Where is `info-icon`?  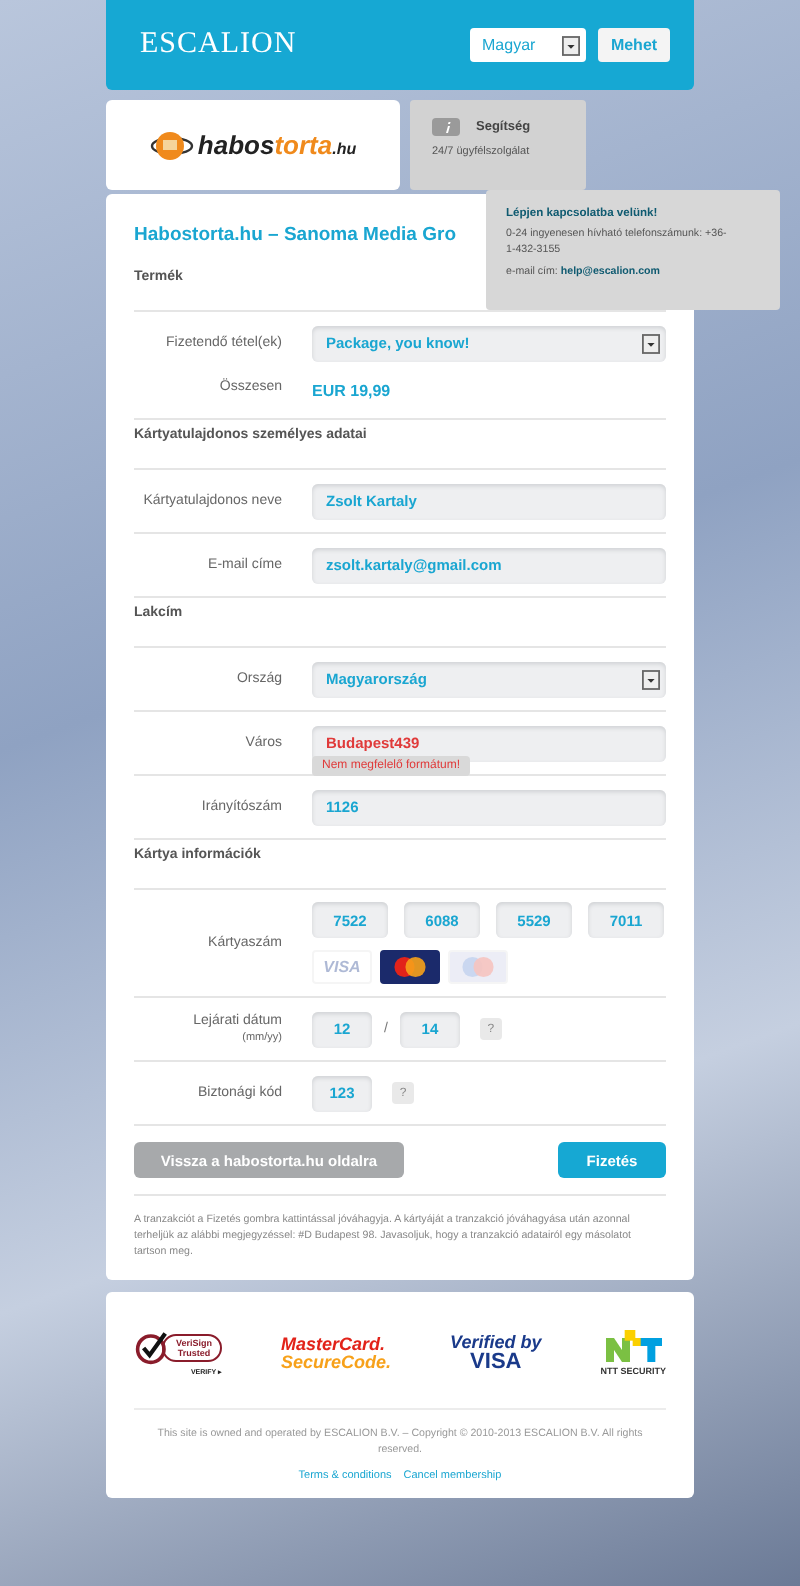 info-icon is located at coordinates (446, 127).